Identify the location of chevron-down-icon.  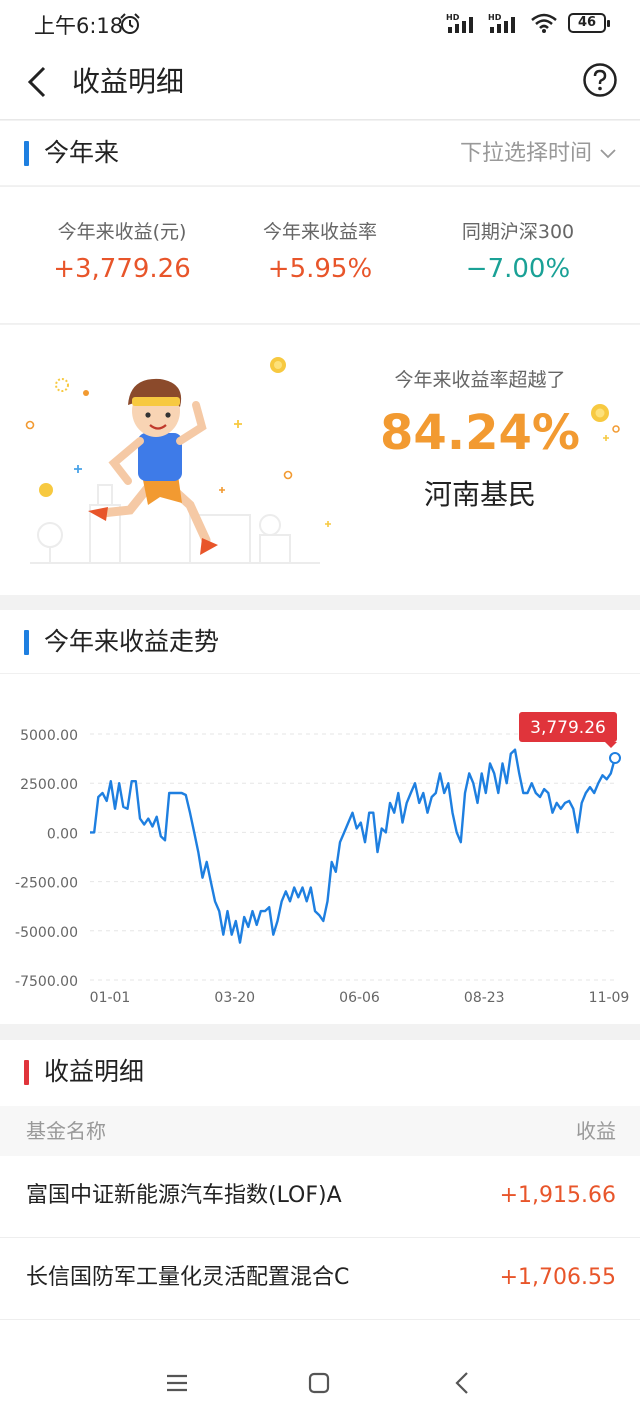
(608, 154).